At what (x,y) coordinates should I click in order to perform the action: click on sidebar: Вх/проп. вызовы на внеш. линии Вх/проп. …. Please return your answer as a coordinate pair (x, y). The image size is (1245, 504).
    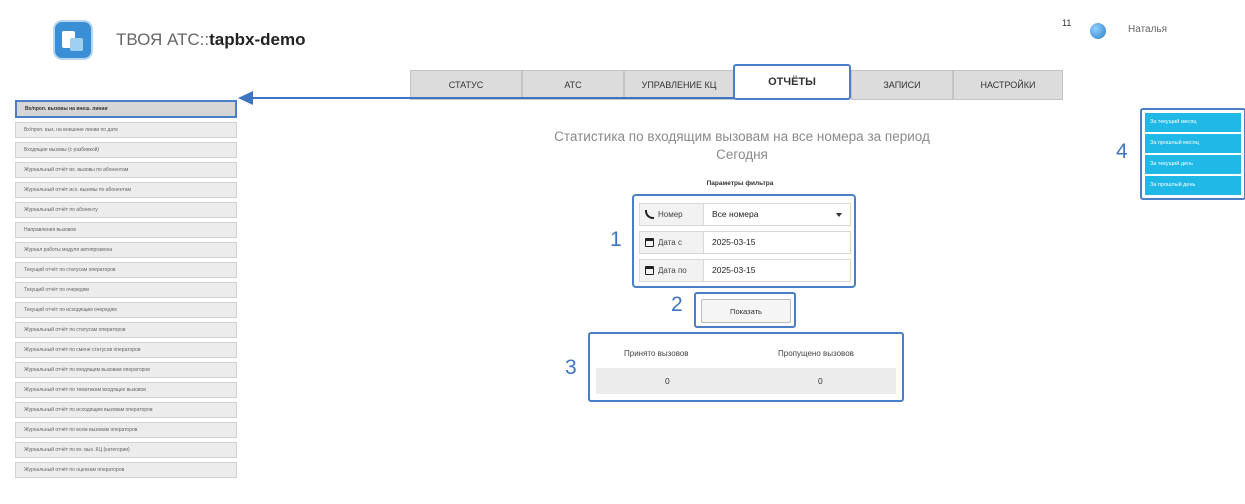
    Looking at the image, I should click on (126, 291).